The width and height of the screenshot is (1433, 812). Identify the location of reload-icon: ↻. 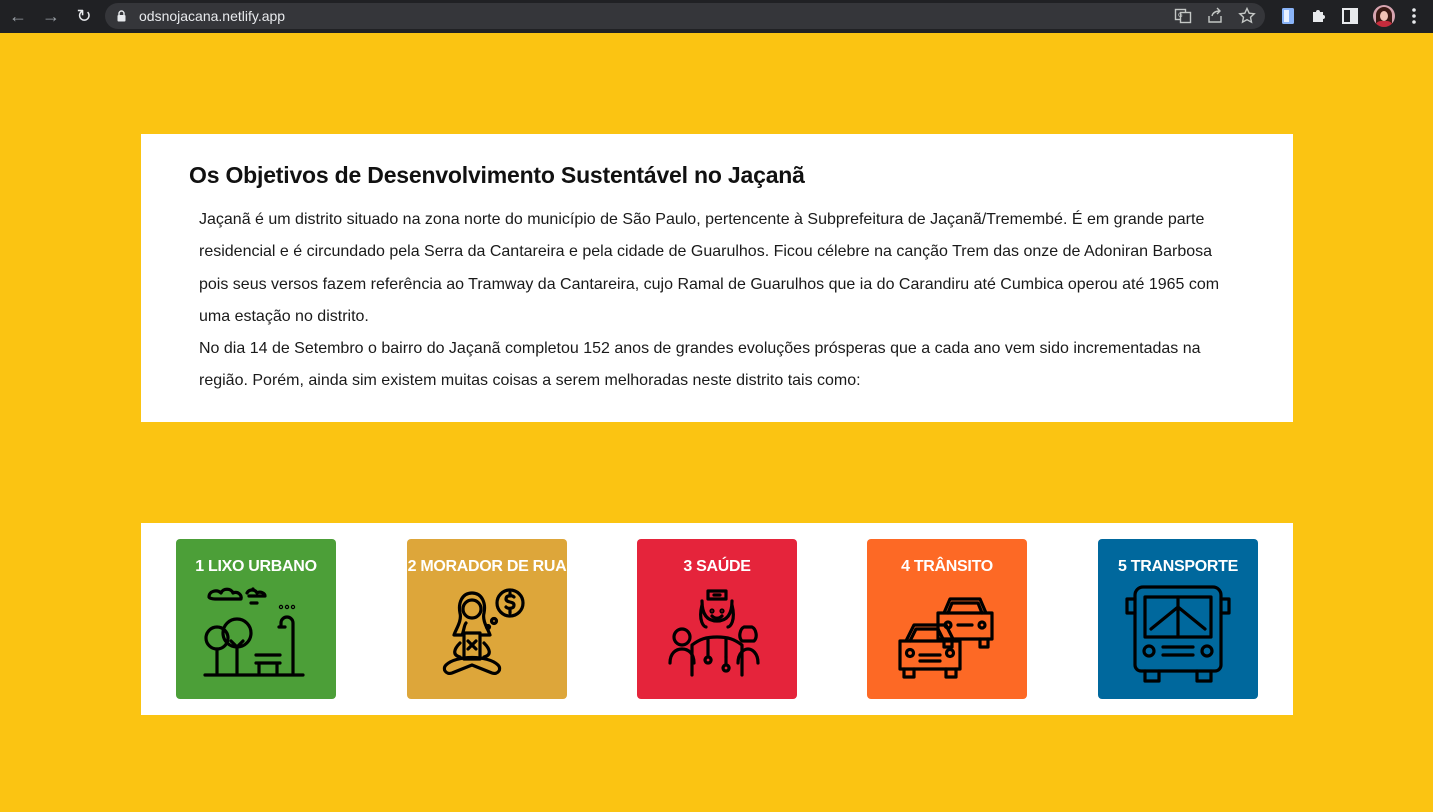
(84, 16).